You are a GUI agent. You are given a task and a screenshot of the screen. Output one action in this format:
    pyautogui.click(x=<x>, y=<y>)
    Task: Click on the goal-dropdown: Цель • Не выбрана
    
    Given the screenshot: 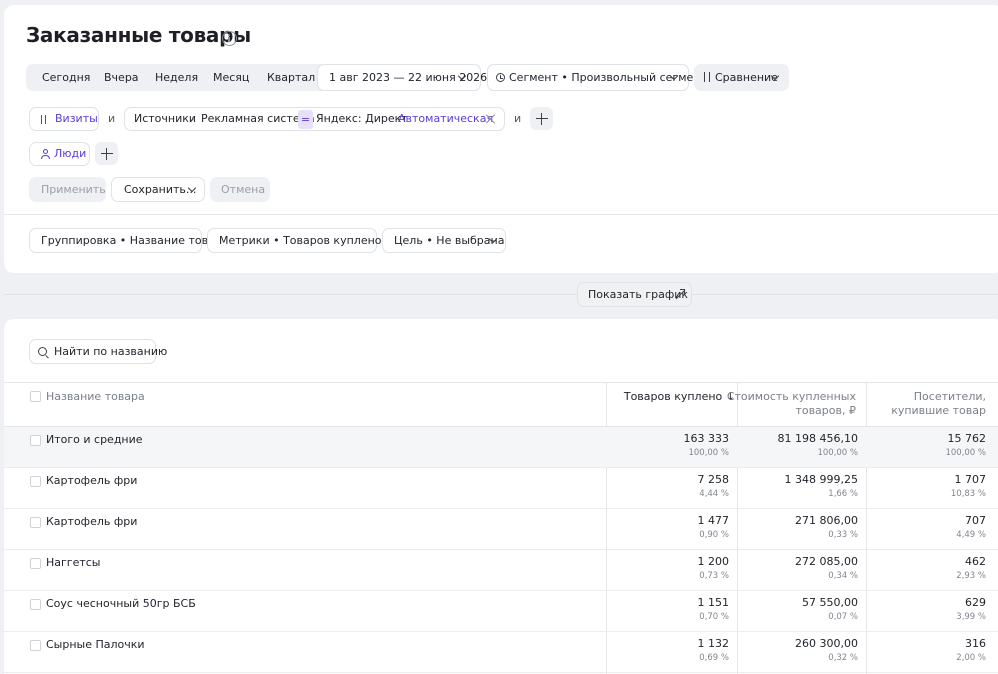 What is the action you would take?
    pyautogui.click(x=444, y=240)
    